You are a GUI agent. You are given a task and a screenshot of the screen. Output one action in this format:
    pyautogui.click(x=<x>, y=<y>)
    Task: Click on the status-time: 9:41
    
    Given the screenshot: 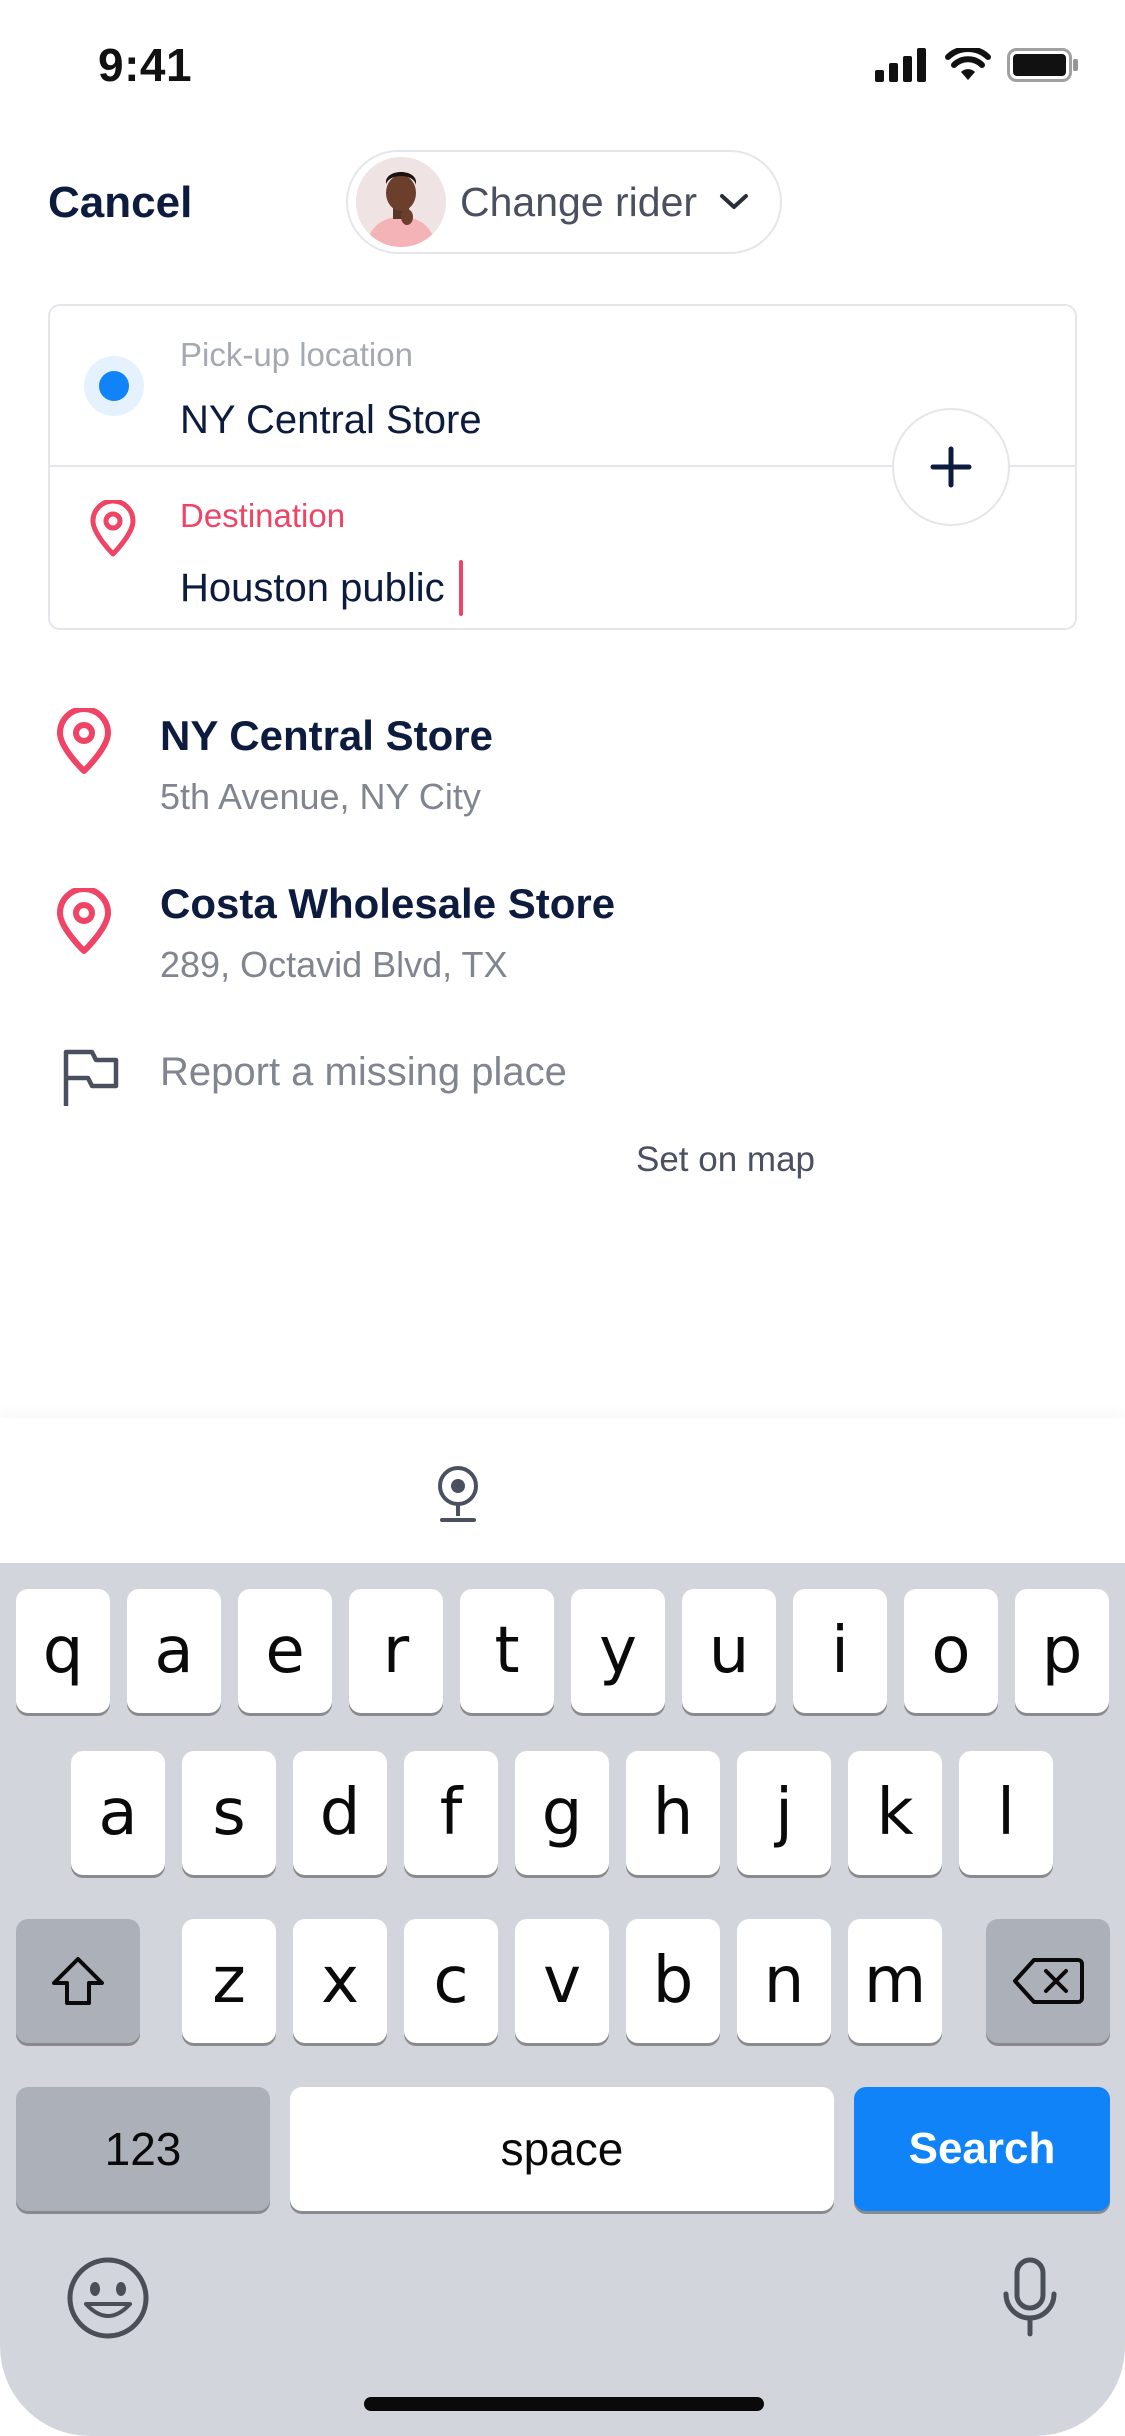 What is the action you would take?
    pyautogui.click(x=145, y=65)
    